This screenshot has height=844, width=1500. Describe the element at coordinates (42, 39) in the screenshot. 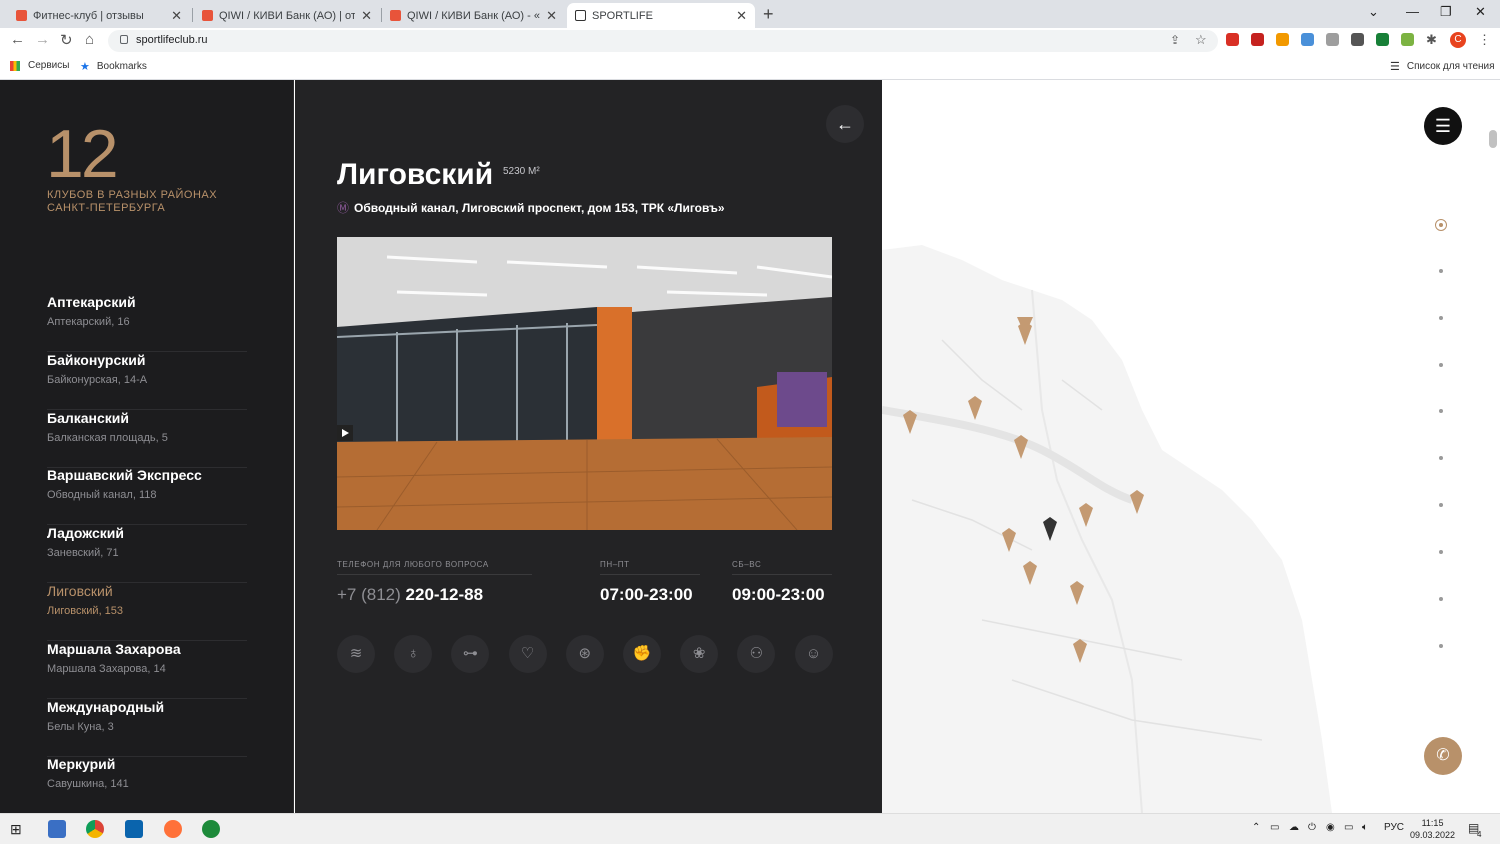

I see `forward-icon: →` at that location.